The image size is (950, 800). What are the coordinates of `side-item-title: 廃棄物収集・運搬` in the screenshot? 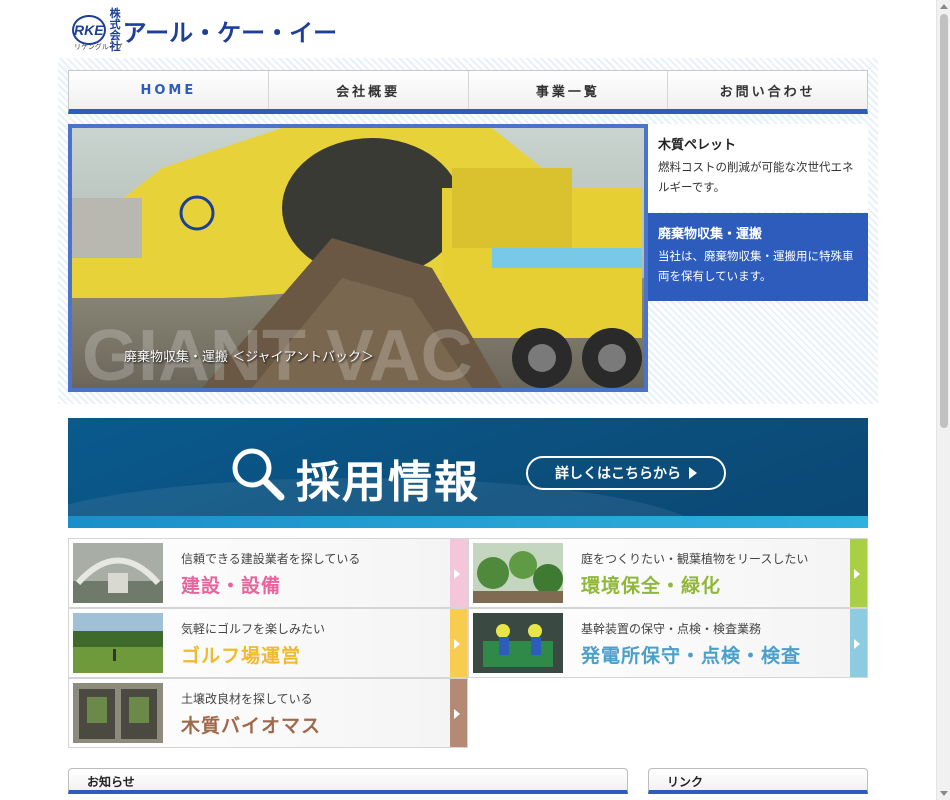 It's located at (710, 234).